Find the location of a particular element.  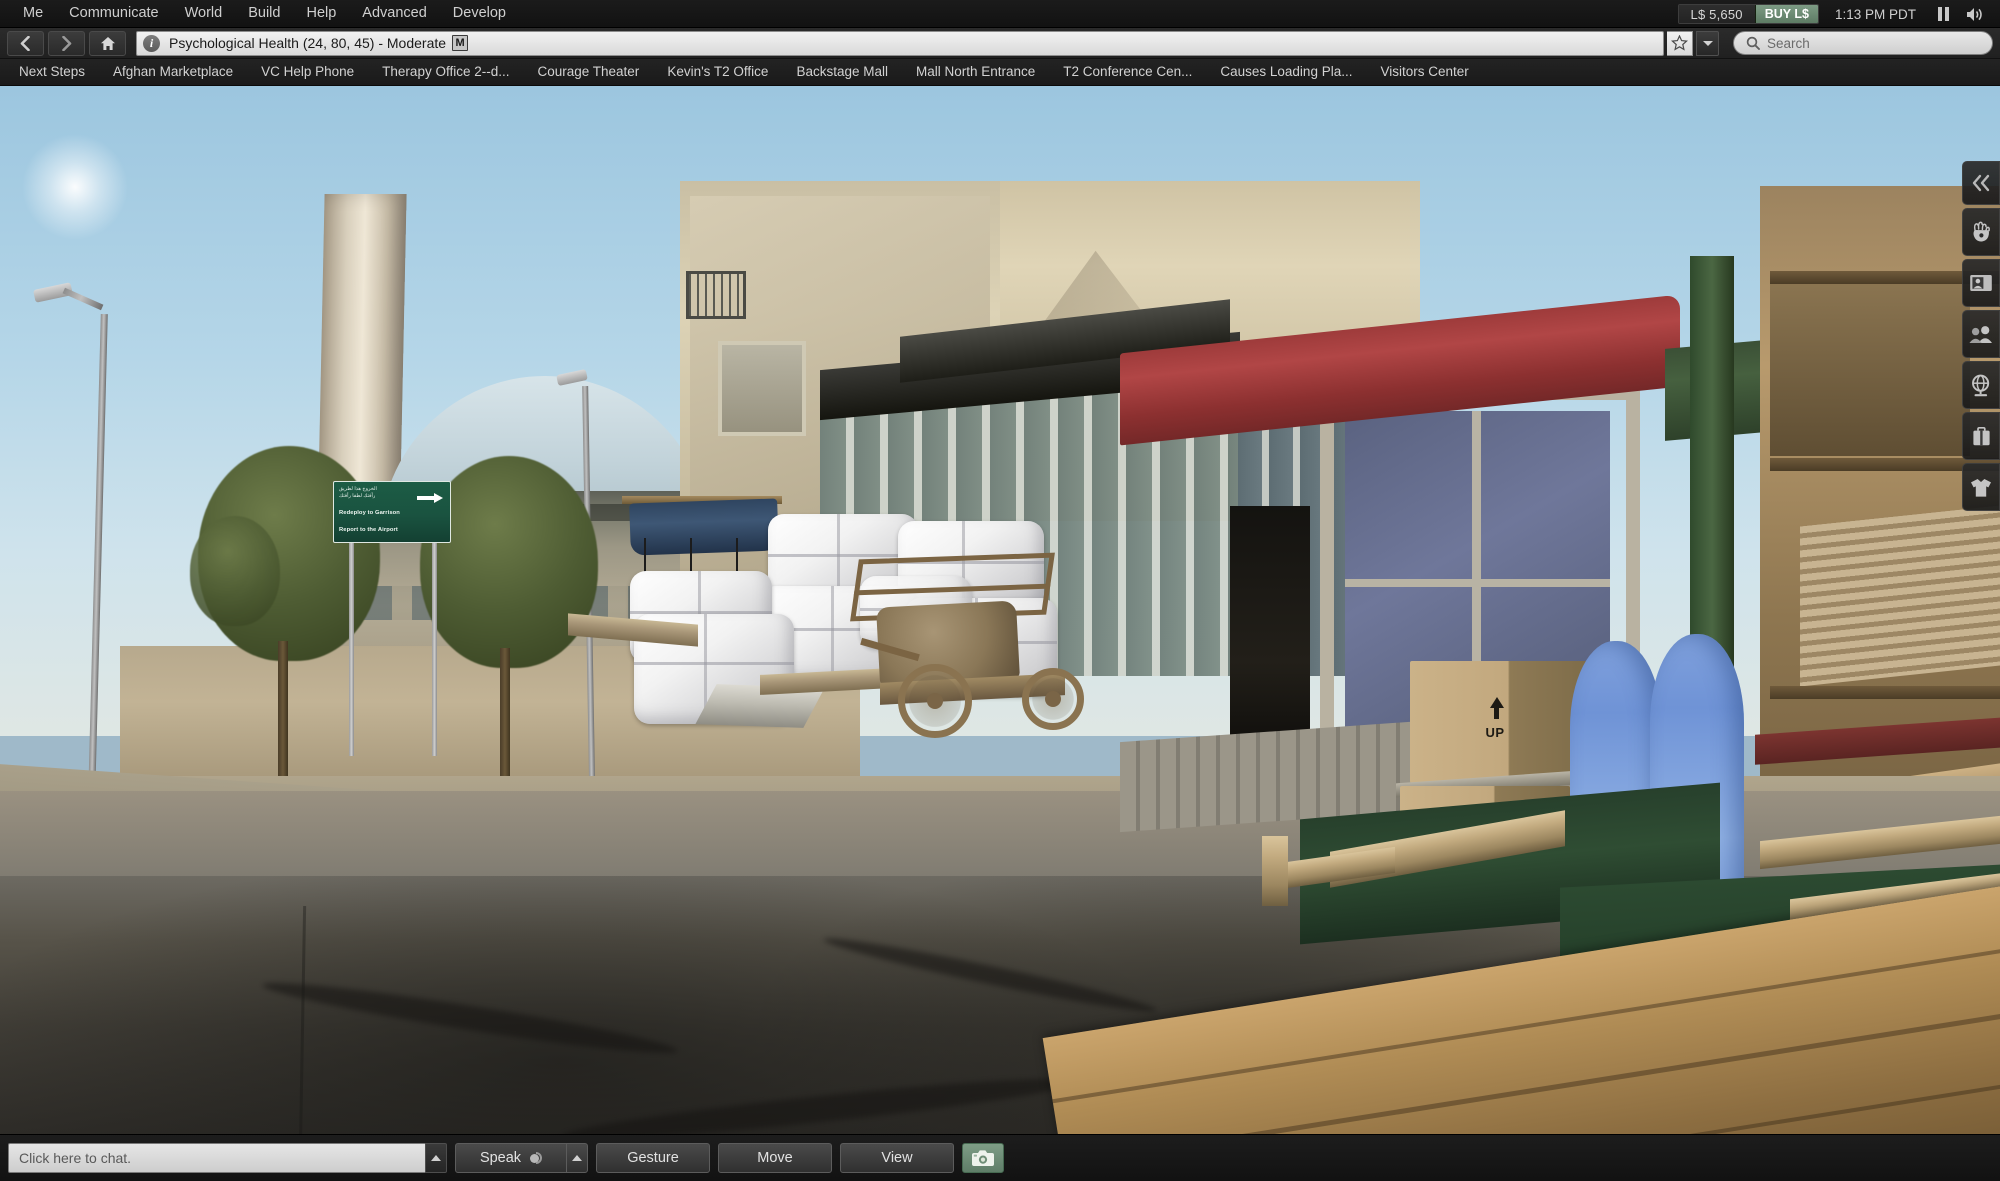

favorite-mall-north-entrance: Mall North Entrance is located at coordinates (975, 72).